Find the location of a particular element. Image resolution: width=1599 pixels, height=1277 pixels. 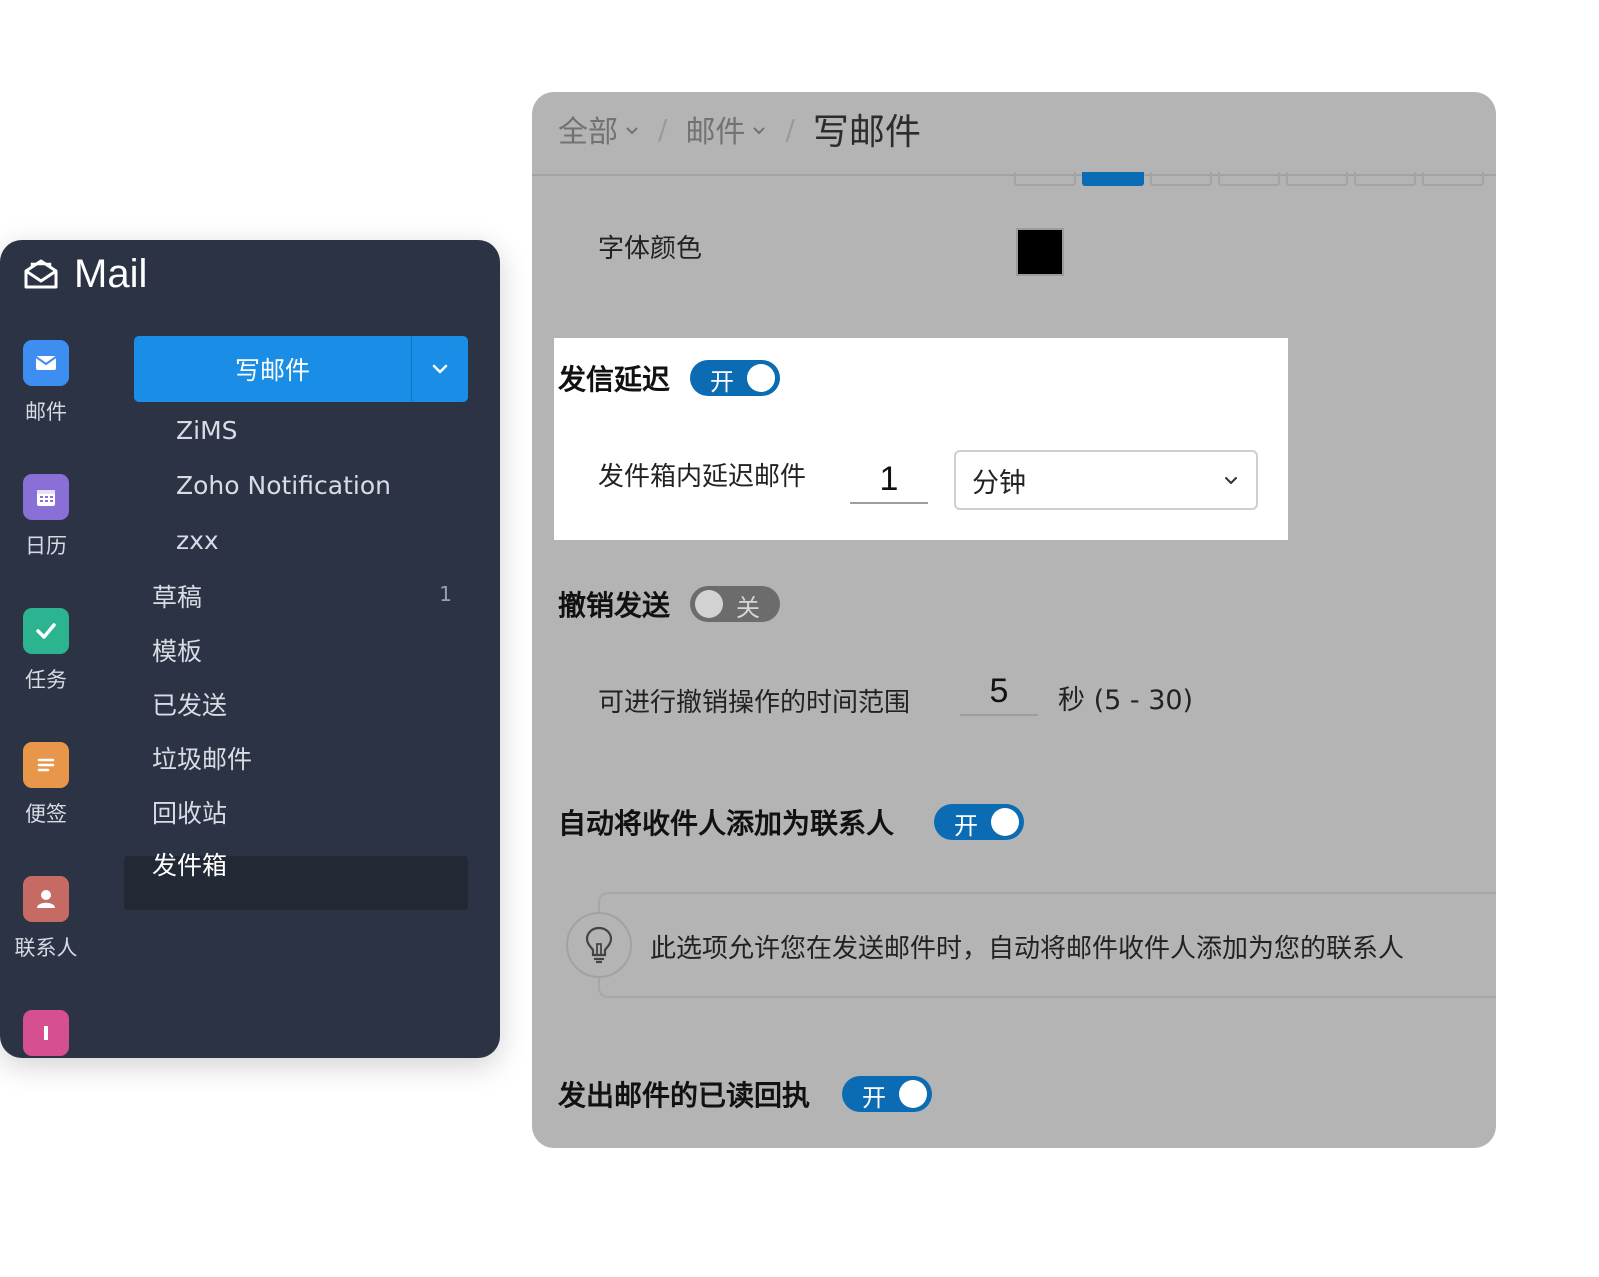

mail-open-icon is located at coordinates (41, 274).